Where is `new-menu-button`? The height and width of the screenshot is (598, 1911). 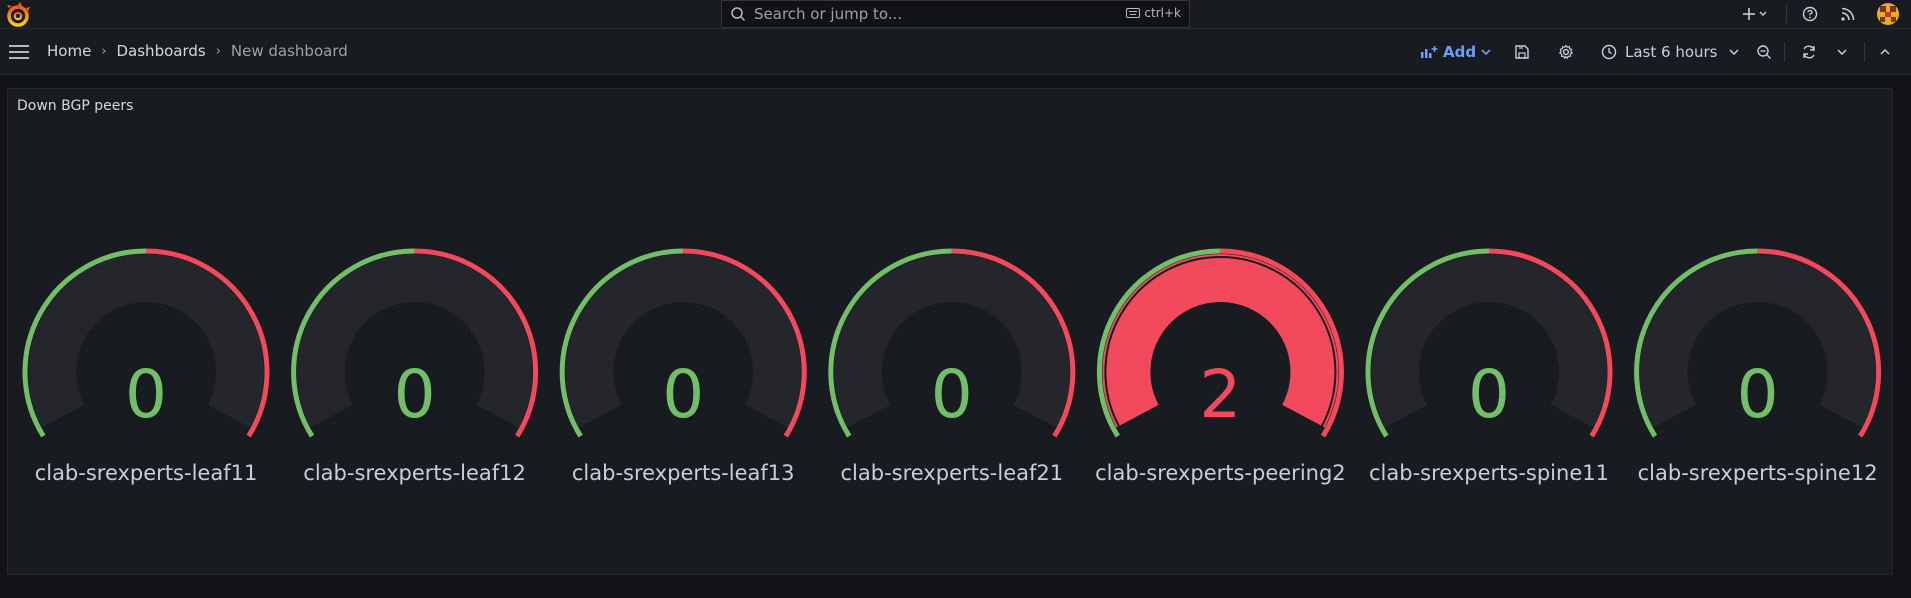
new-menu-button is located at coordinates (1755, 14).